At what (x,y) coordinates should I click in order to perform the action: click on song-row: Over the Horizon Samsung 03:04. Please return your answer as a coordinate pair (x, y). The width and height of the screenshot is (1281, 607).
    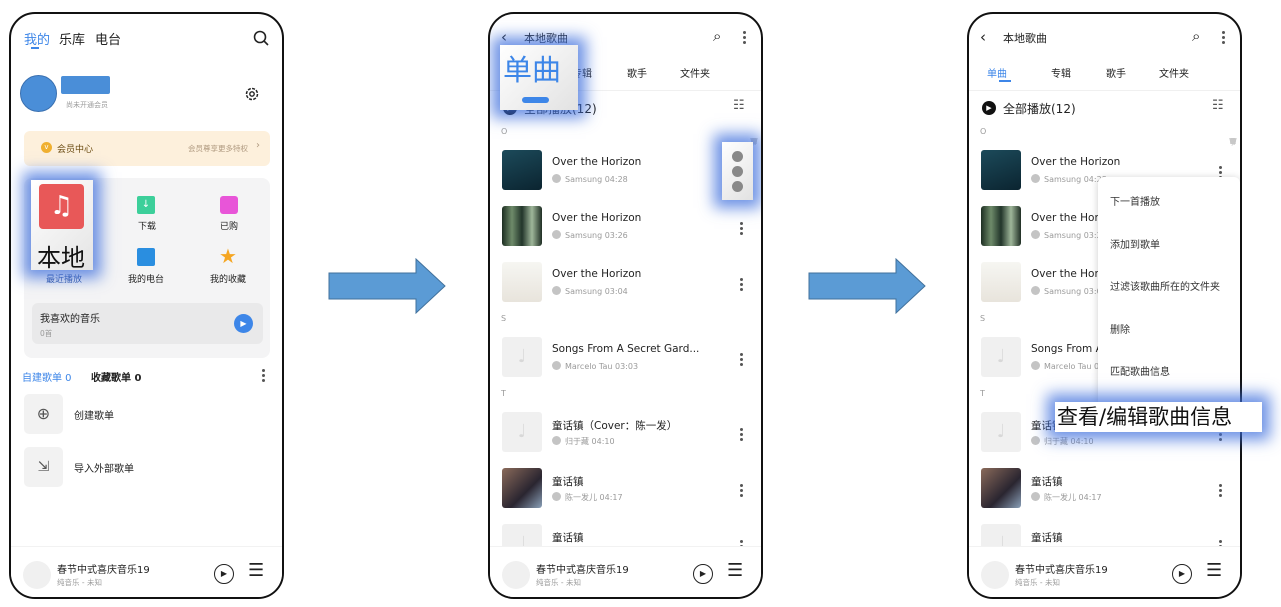
    Looking at the image, I should click on (621, 284).